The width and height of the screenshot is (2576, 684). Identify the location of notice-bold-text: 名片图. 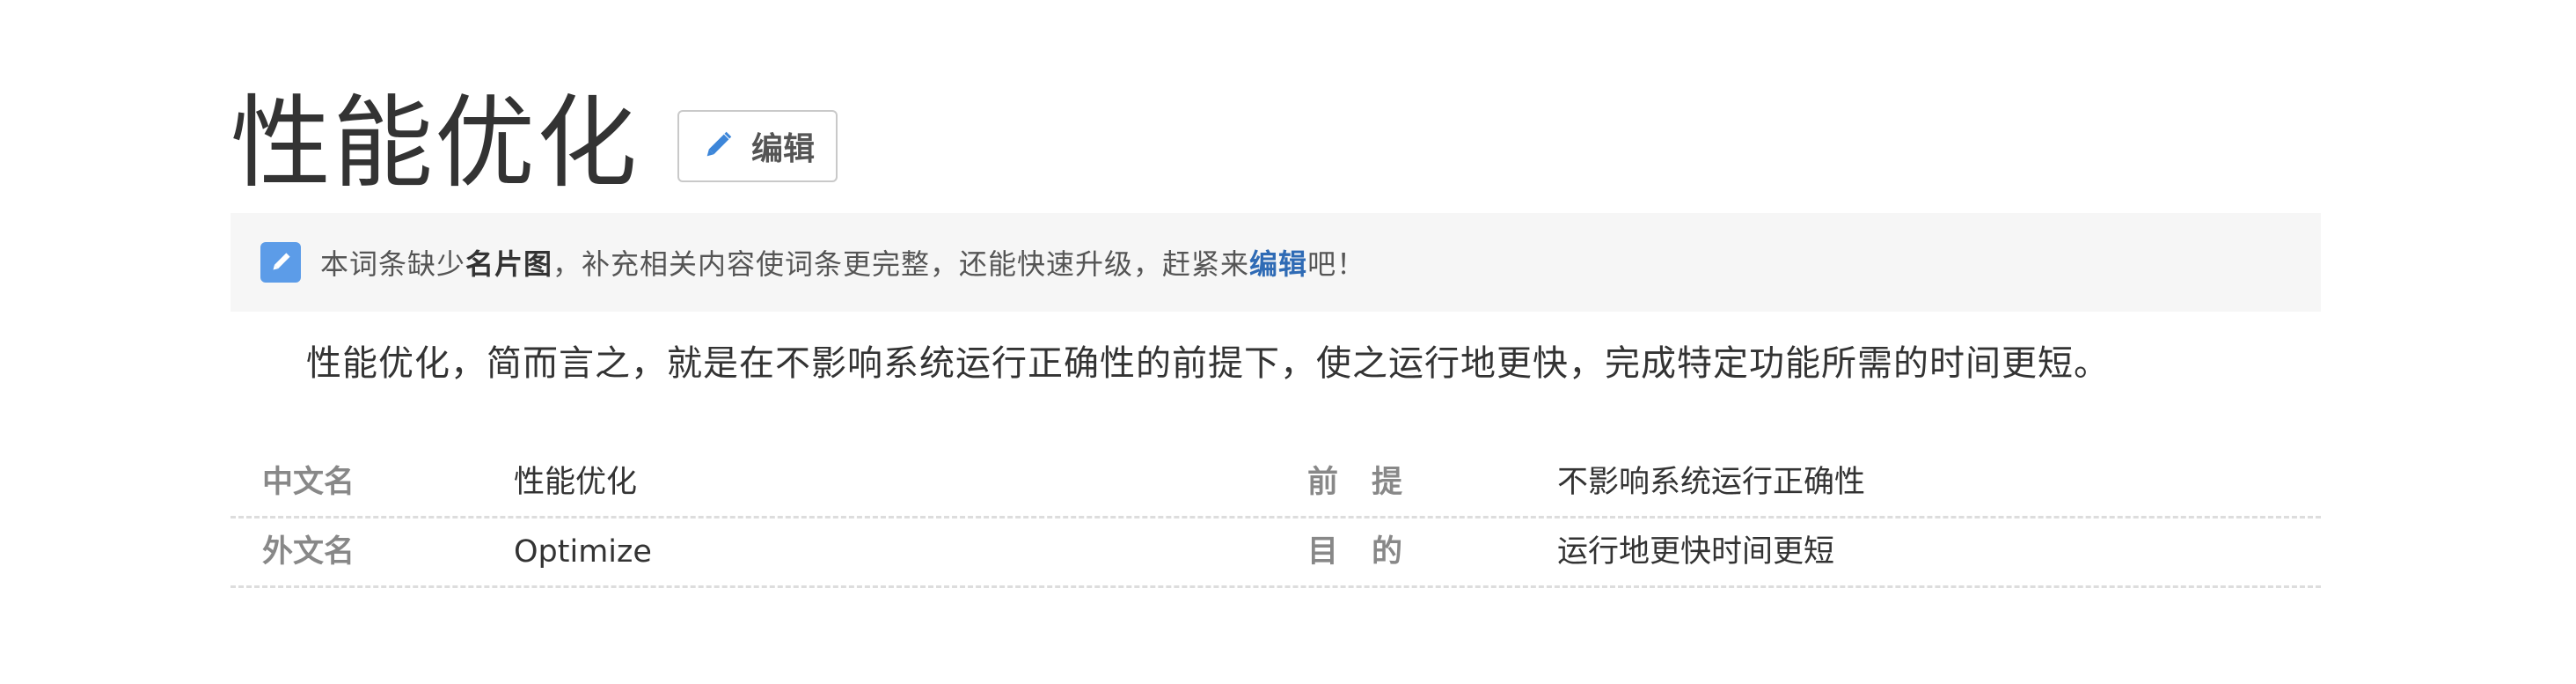
(509, 264).